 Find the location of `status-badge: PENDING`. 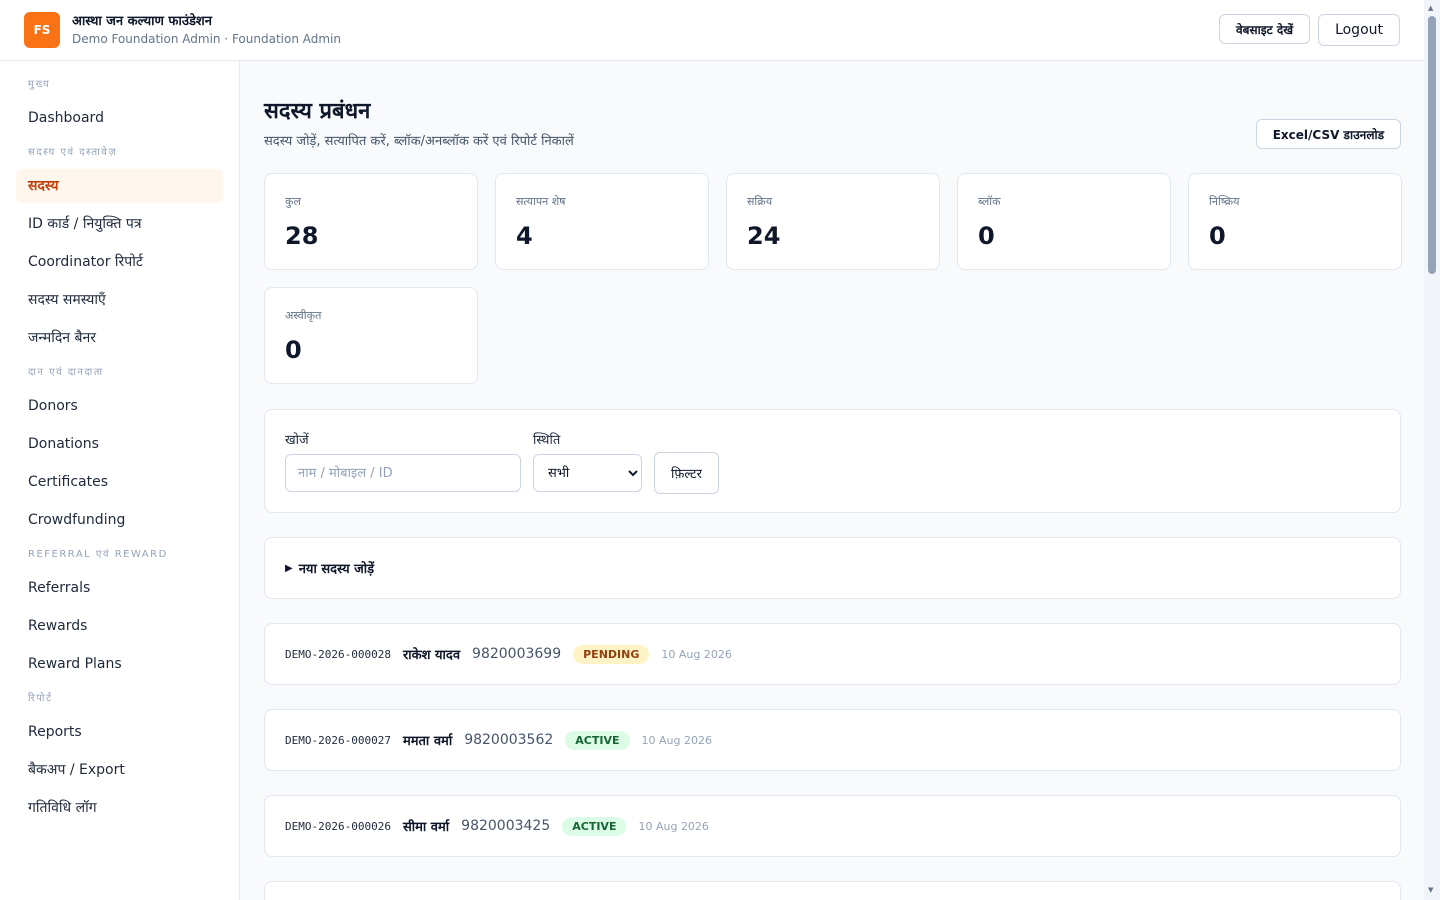

status-badge: PENDING is located at coordinates (611, 654).